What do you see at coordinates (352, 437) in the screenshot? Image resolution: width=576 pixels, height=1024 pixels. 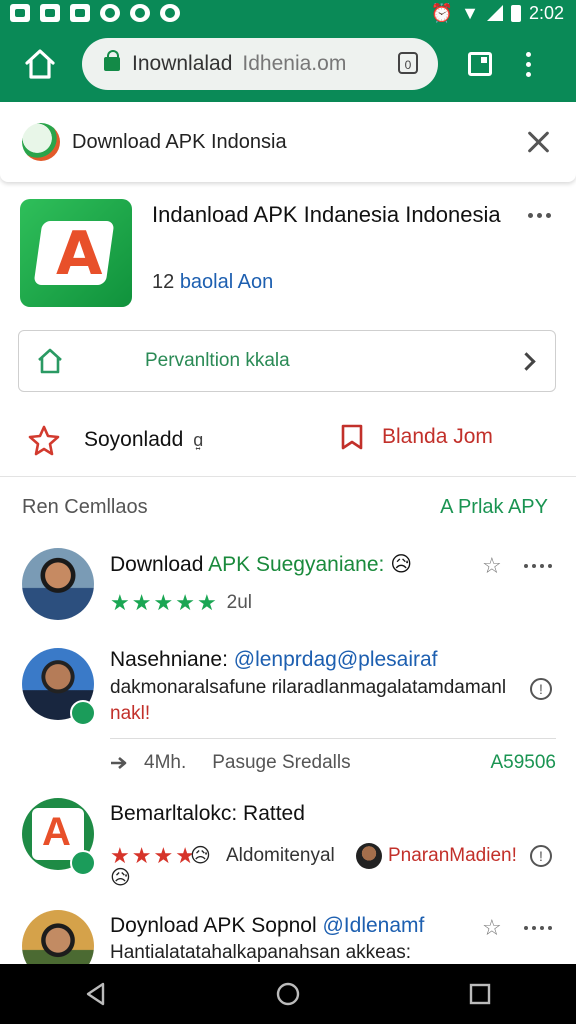 I see `bookmark-icon` at bounding box center [352, 437].